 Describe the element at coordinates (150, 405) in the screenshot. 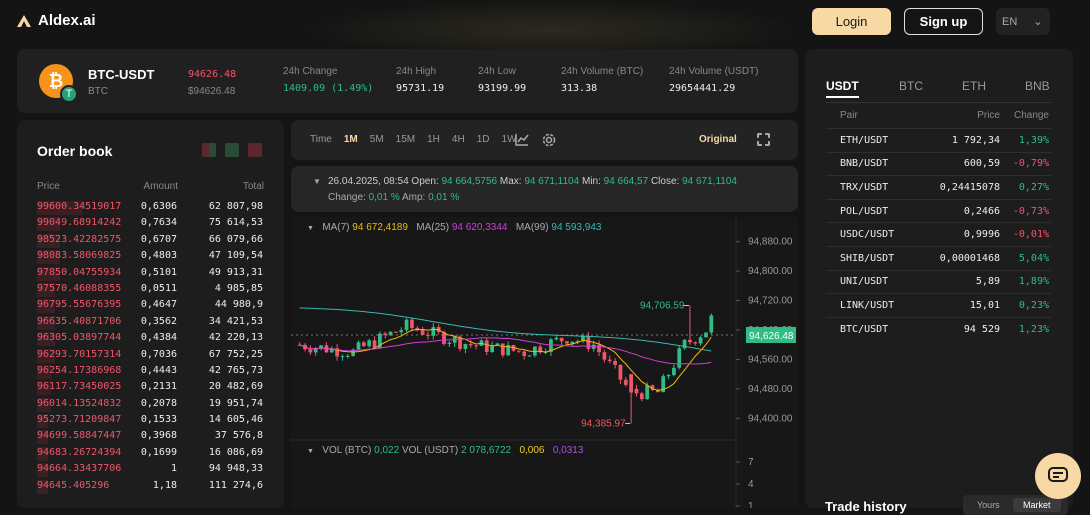

I see `order-book-row: 96014.13524832 0,2078 19 951,74` at that location.